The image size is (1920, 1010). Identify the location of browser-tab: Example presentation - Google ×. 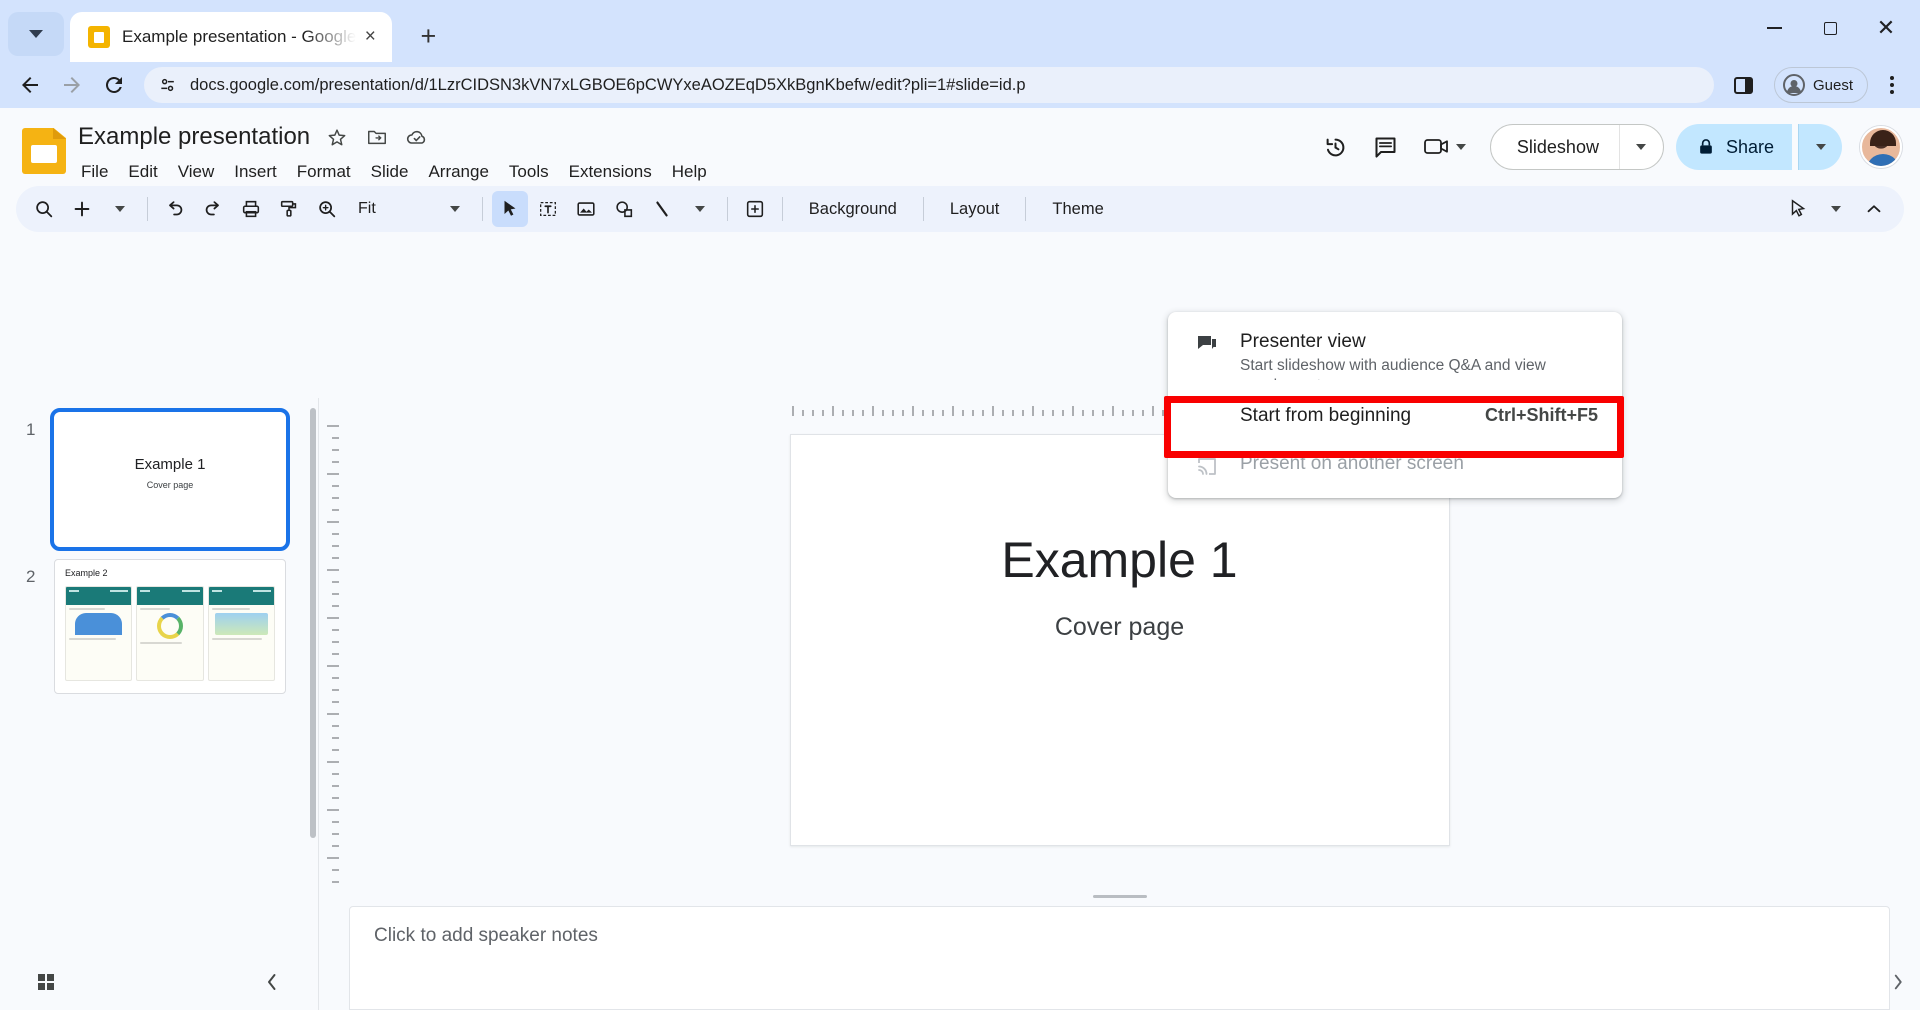
(231, 37).